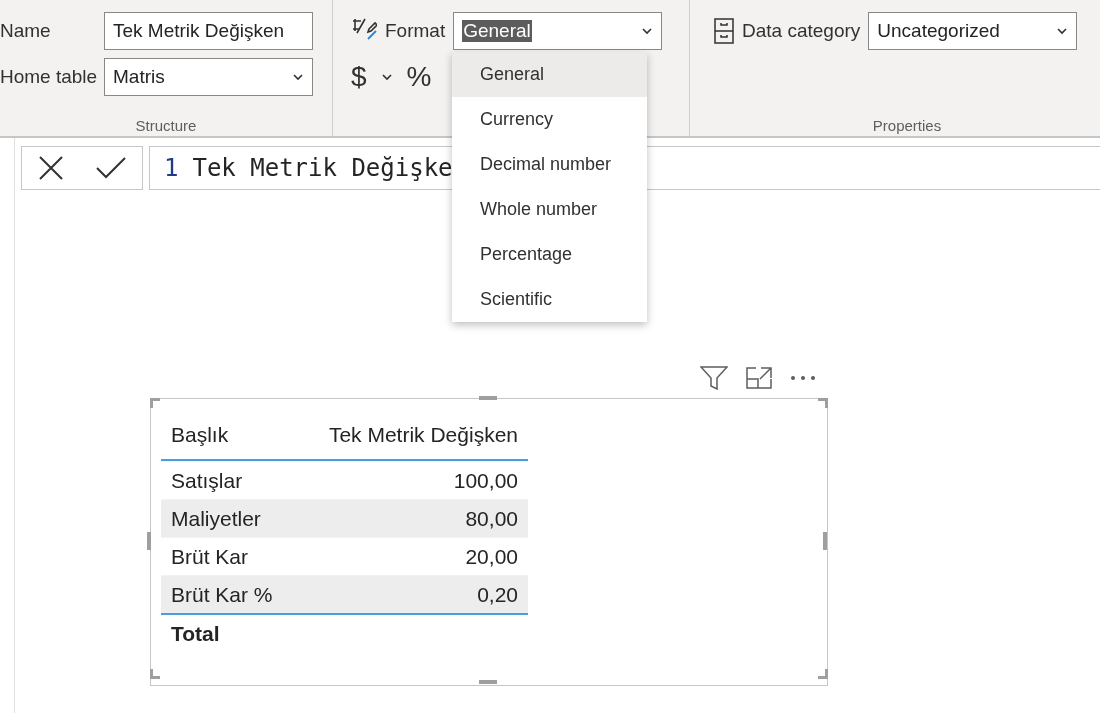 This screenshot has height=713, width=1100. Describe the element at coordinates (485, 480) in the screenshot. I see `table-cell: 100,00` at that location.